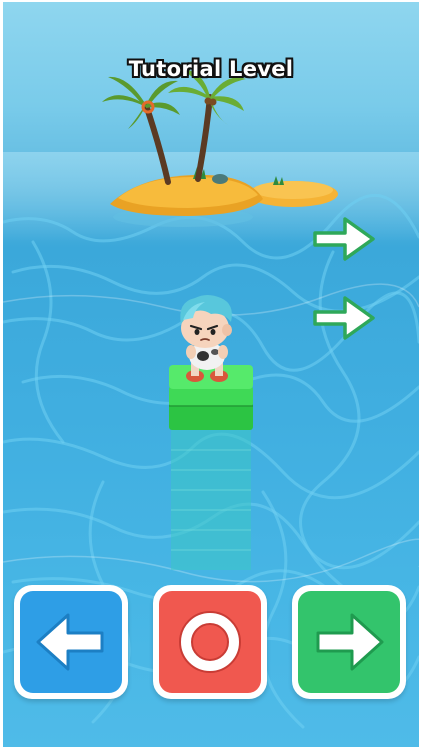 This screenshot has width=422, height=750. I want to click on right-button, so click(349, 642).